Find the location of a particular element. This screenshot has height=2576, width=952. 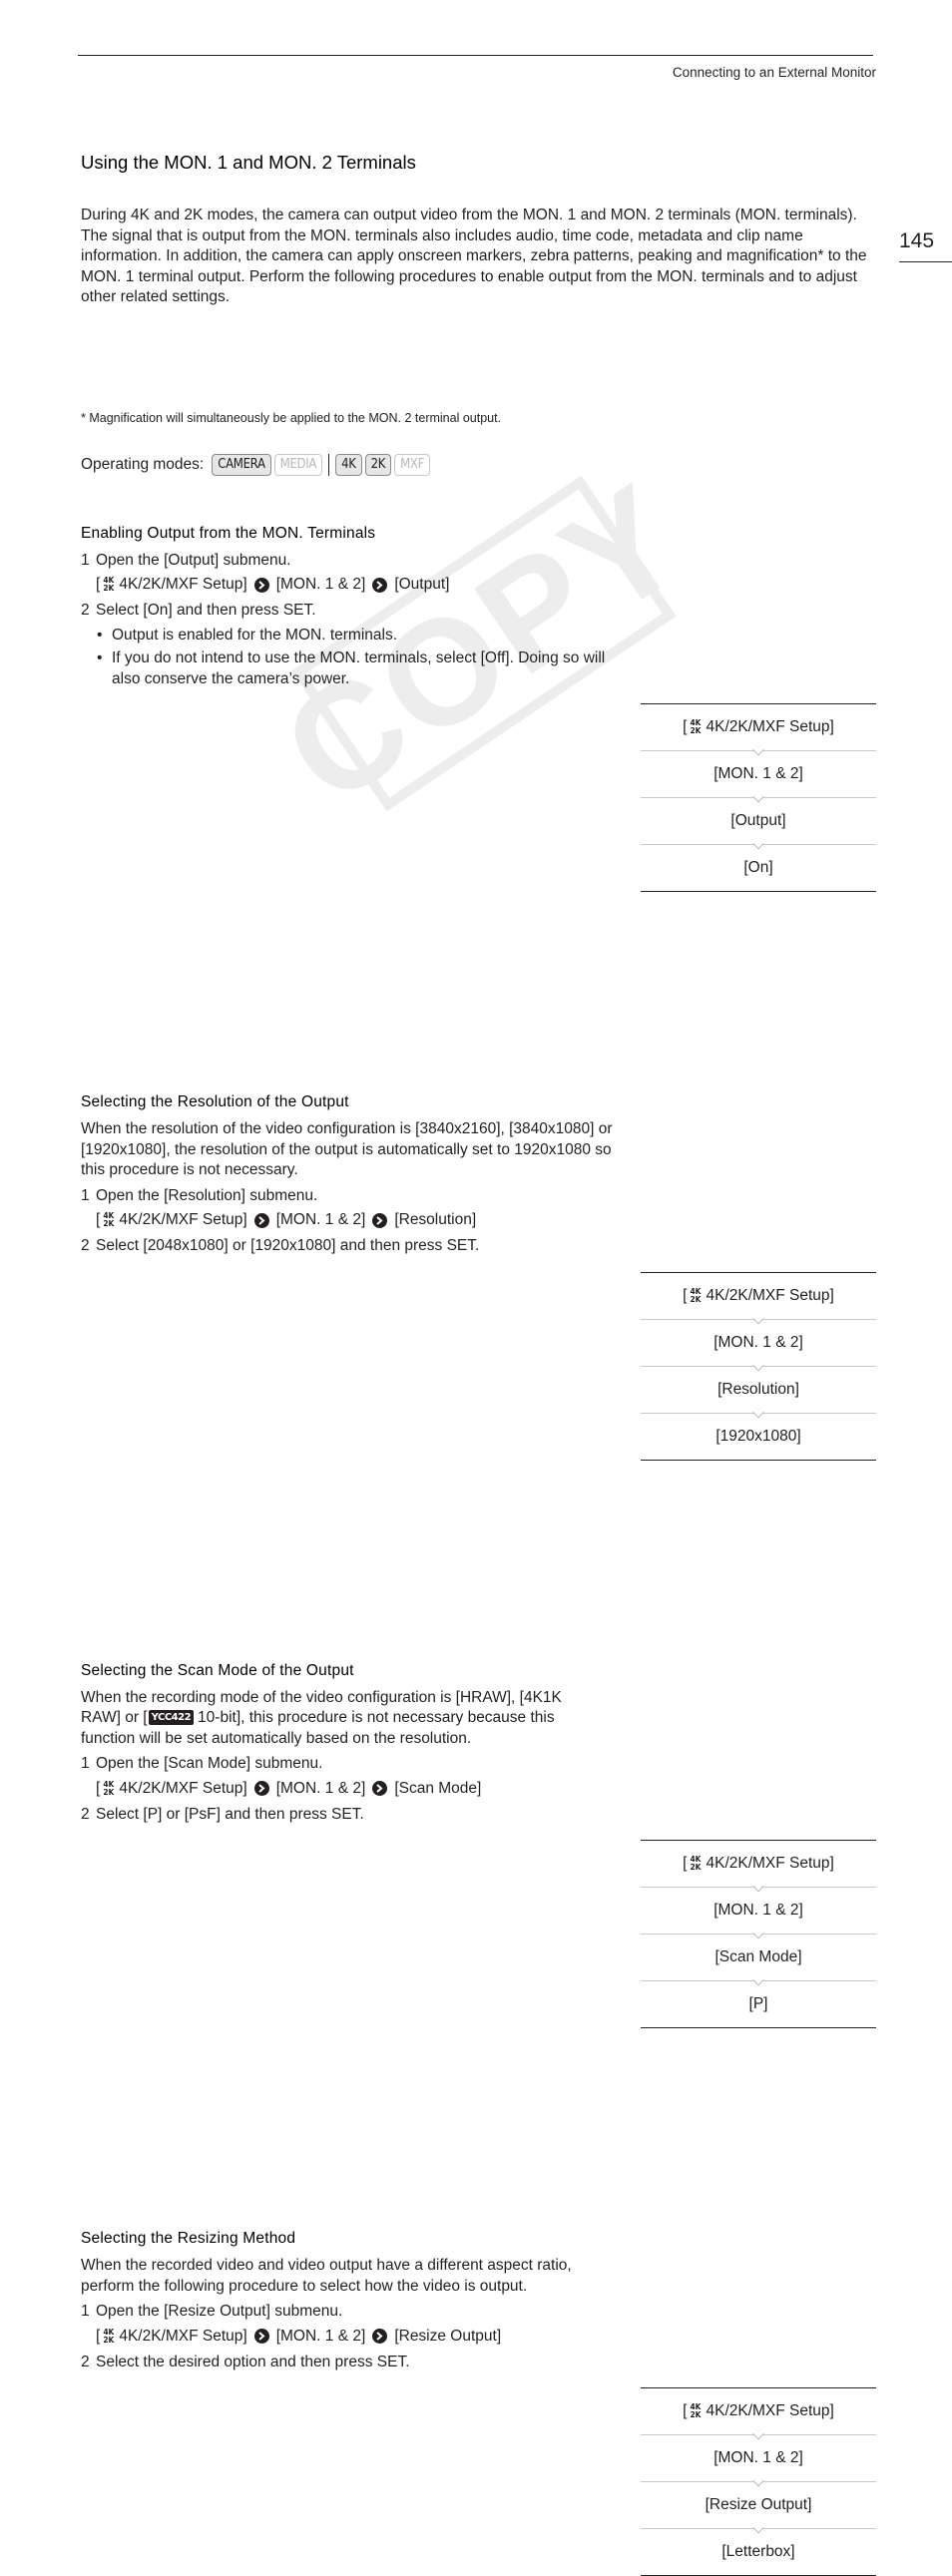

mode-badge-mxf: MXF is located at coordinates (412, 464).